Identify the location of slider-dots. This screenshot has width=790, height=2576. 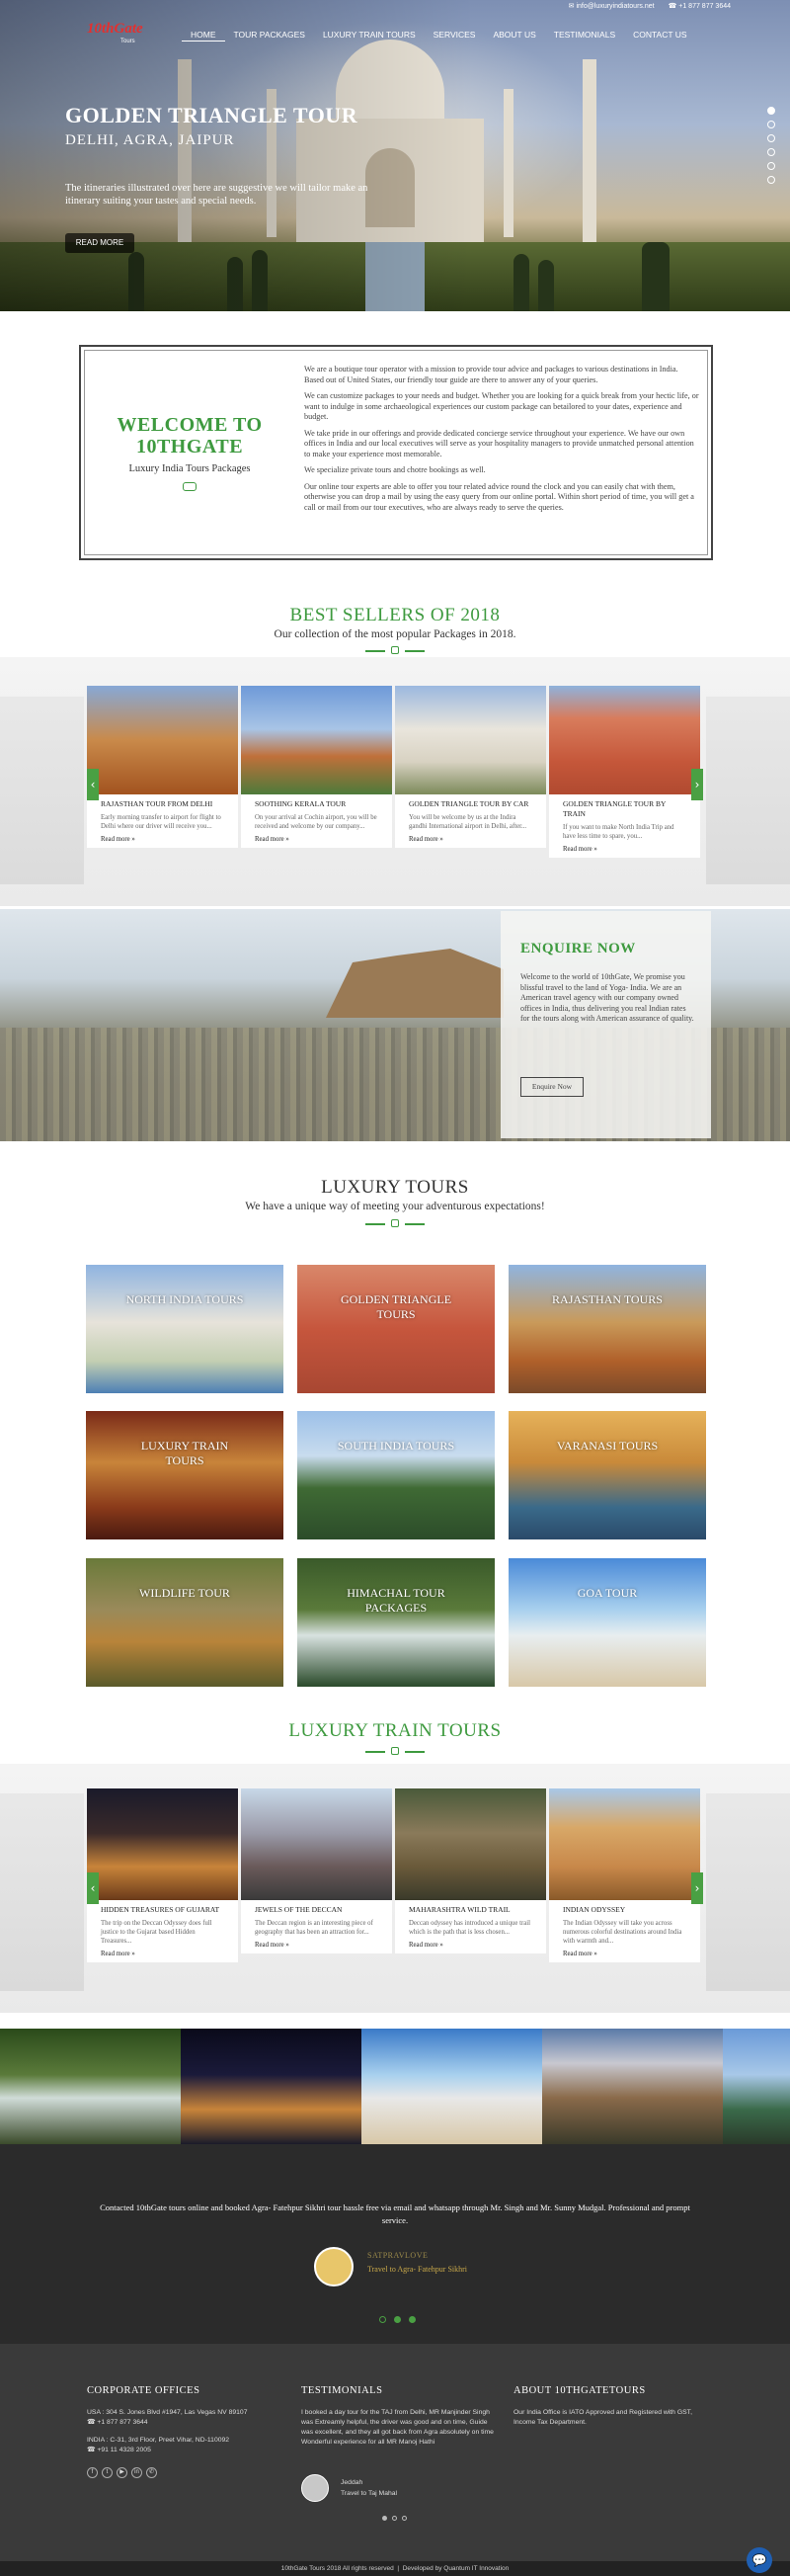
(771, 145).